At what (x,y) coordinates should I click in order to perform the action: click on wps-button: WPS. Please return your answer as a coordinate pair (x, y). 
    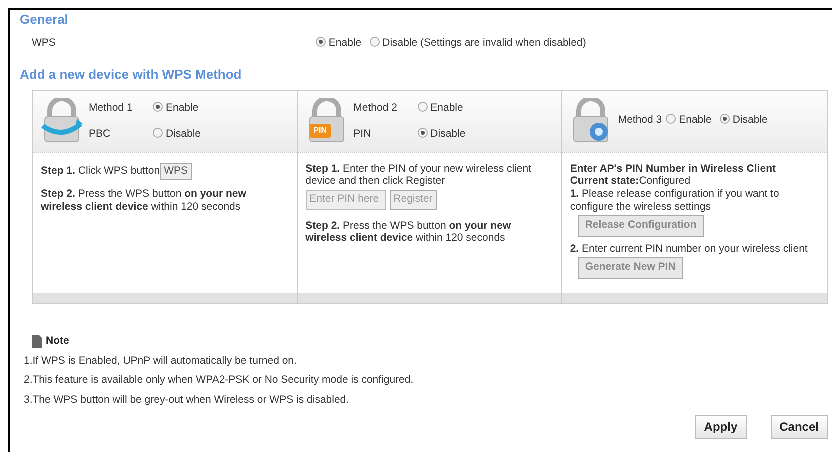
    Looking at the image, I should click on (176, 171).